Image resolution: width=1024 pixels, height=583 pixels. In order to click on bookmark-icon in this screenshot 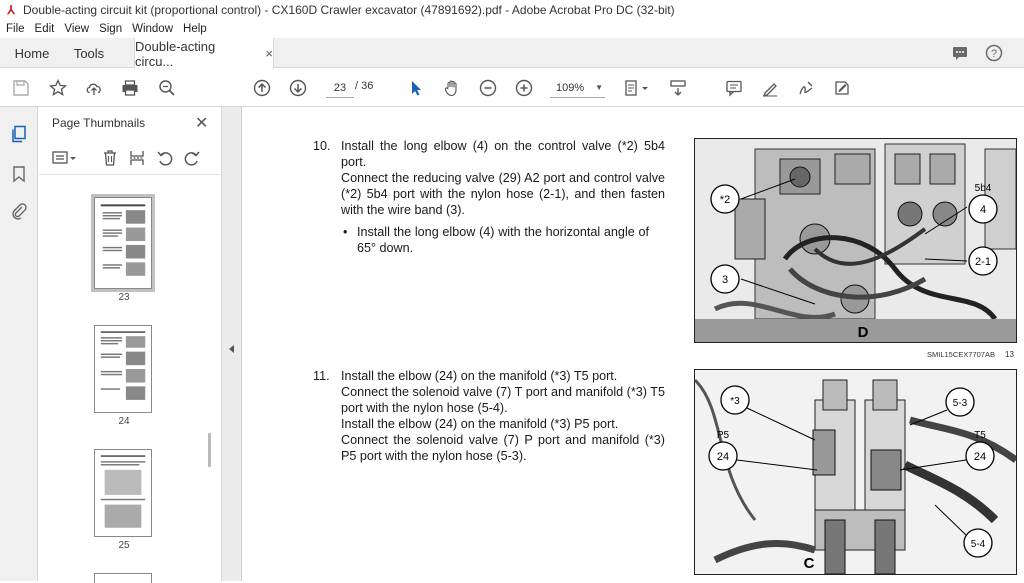, I will do `click(19, 174)`.